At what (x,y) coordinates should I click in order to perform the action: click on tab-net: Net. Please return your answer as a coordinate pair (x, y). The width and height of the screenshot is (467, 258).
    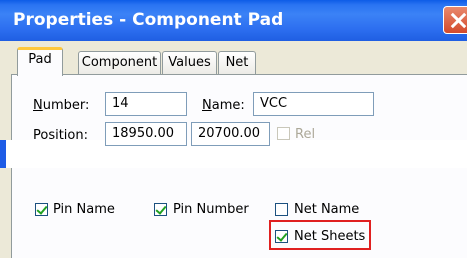
    Looking at the image, I should click on (237, 62).